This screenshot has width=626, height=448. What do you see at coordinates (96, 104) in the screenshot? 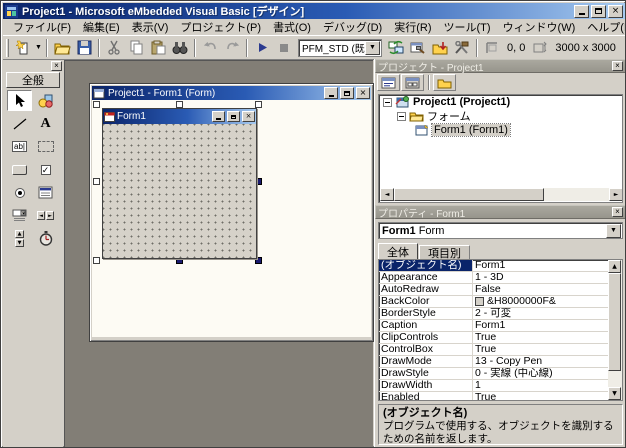
I see `selection-handle-top-left` at bounding box center [96, 104].